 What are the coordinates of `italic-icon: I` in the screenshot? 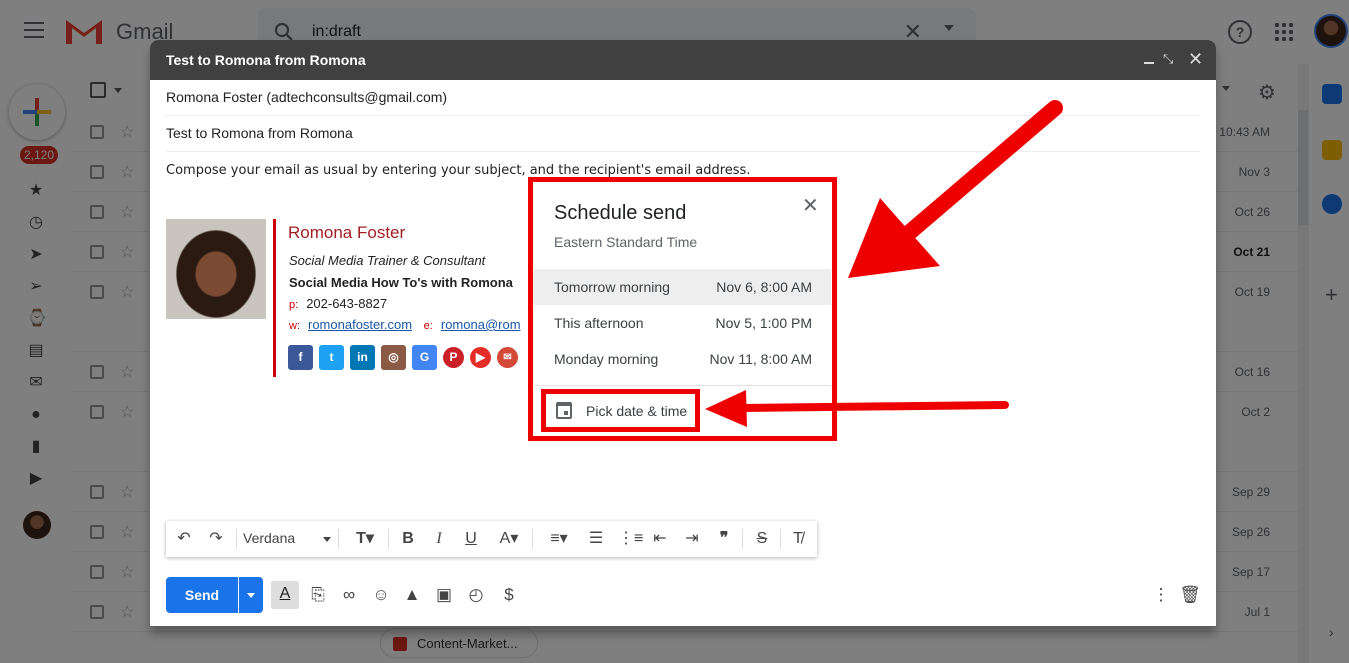 It's located at (439, 539).